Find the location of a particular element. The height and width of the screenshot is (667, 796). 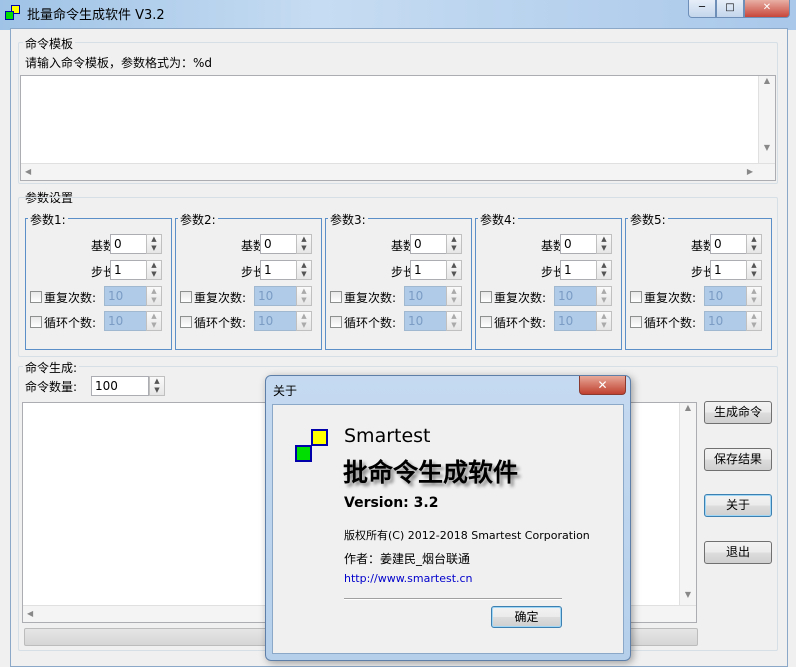

param-group-label: 参数1: is located at coordinates (48, 219).